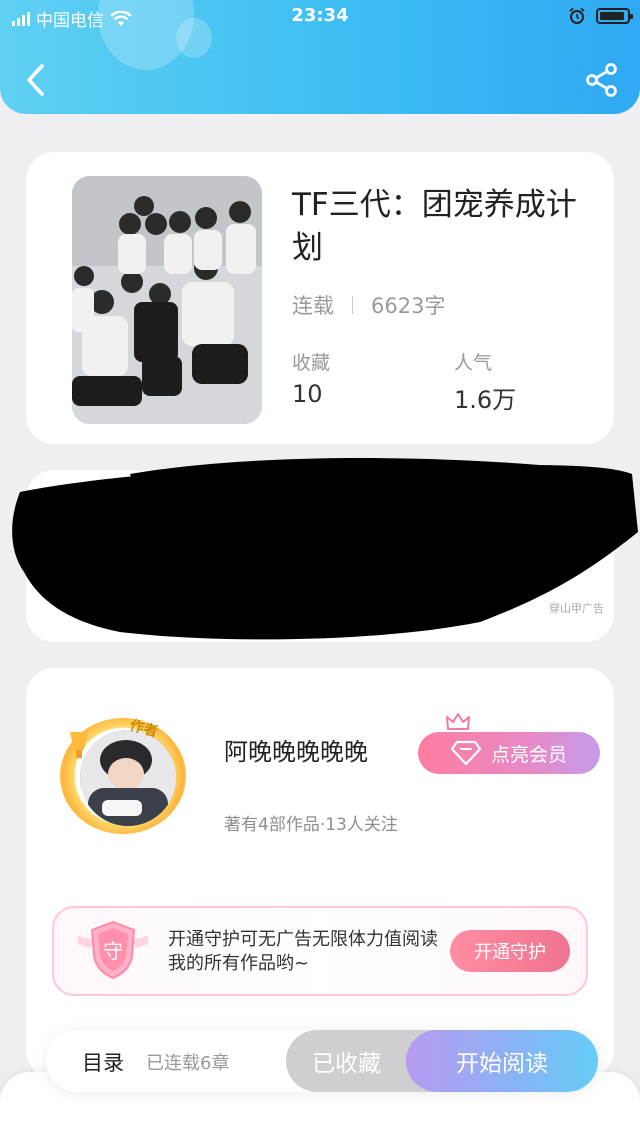  I want to click on popularity-value: 1.6万, so click(485, 400).